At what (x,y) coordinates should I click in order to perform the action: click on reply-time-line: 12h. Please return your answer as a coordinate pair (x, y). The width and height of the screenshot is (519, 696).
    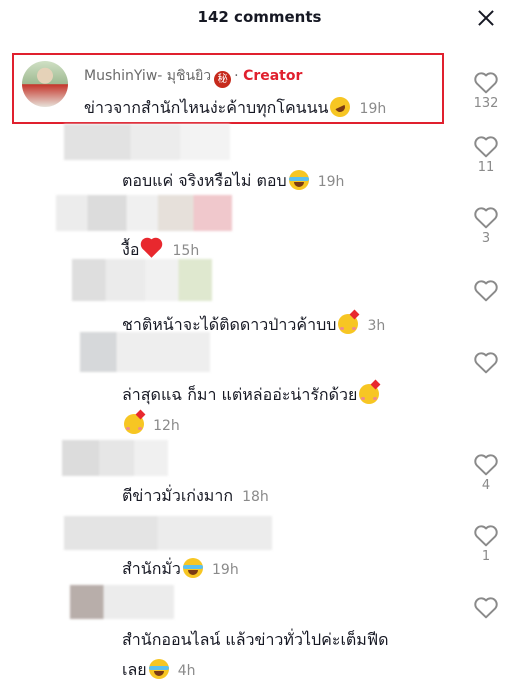
    Looking at the image, I should click on (151, 424).